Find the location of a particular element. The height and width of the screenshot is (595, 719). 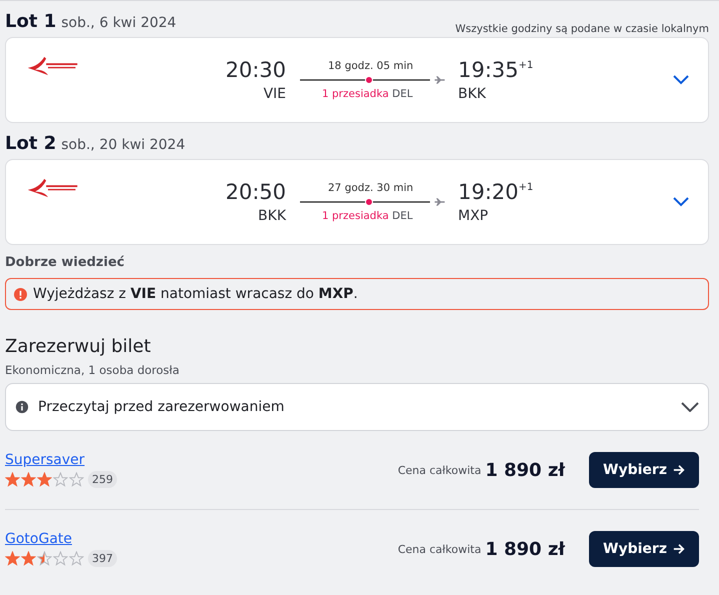

arrival-time: 19:35 is located at coordinates (488, 70).